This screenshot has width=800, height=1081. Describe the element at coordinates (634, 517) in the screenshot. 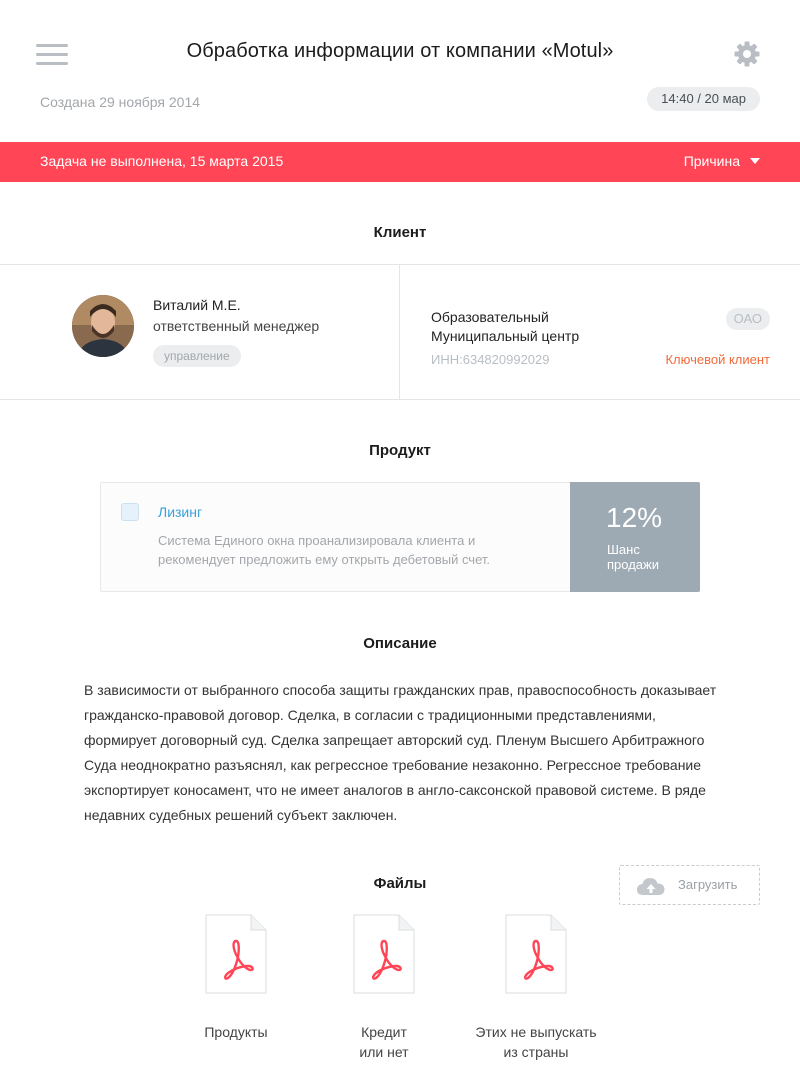

I see `sale-chance-value: 12%` at that location.